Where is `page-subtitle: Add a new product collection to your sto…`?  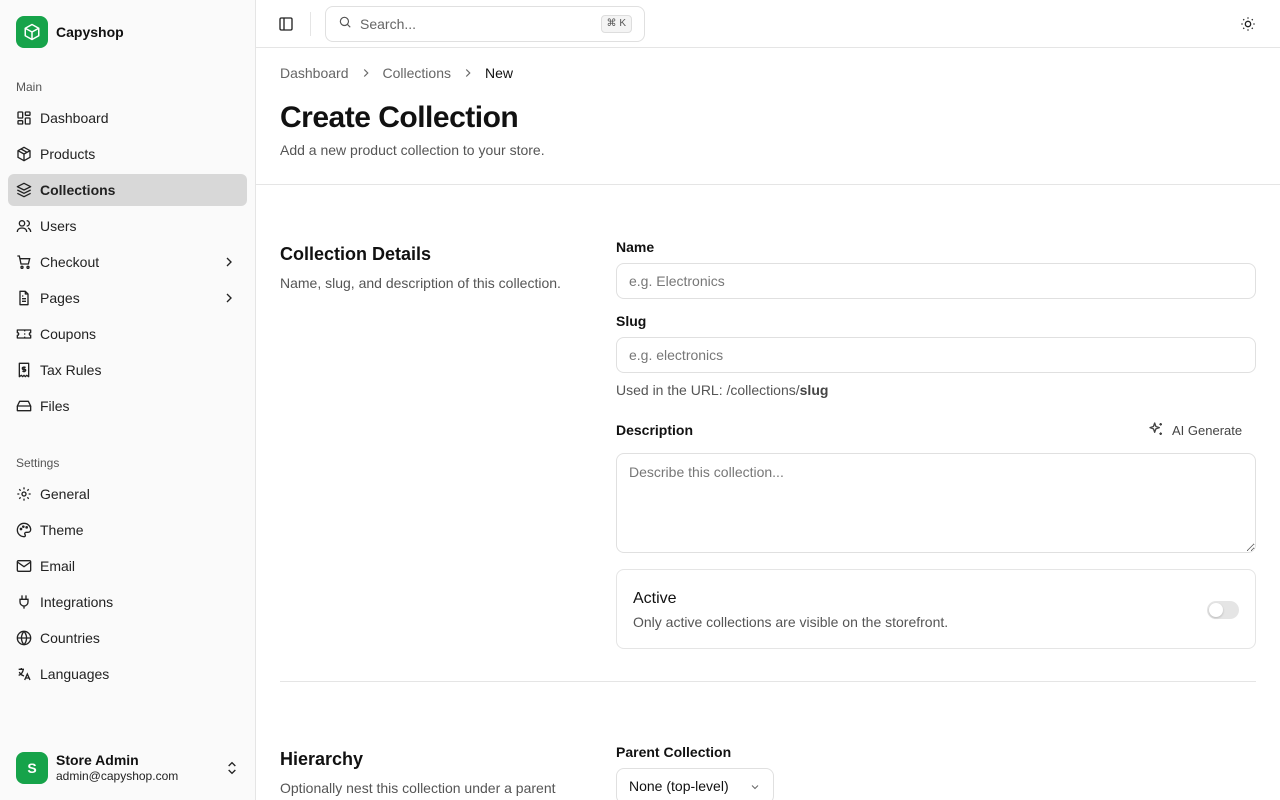
page-subtitle: Add a new product collection to your sto… is located at coordinates (412, 150).